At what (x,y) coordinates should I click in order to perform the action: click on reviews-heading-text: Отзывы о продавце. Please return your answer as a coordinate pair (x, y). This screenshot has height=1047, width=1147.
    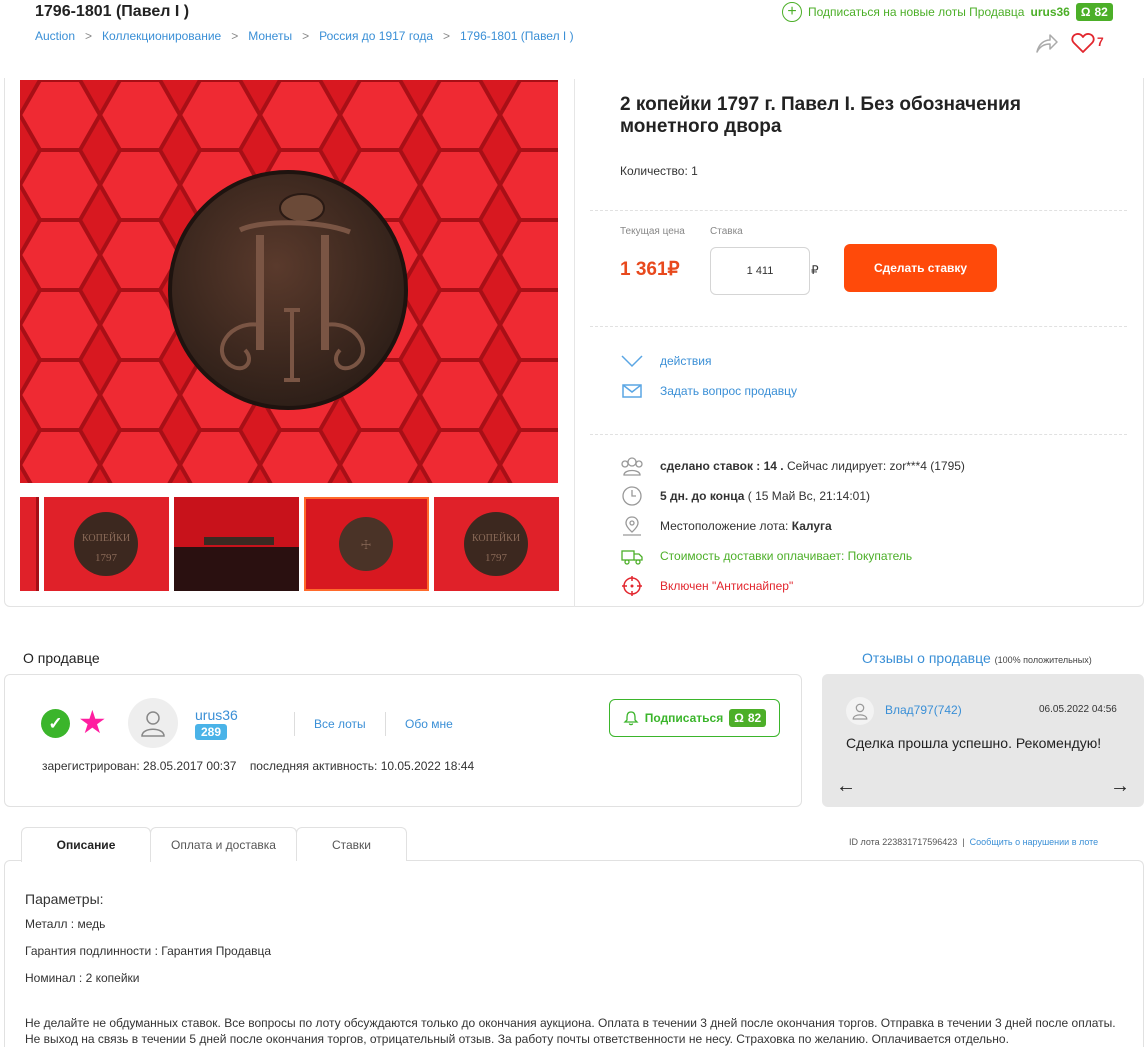
    Looking at the image, I should click on (926, 658).